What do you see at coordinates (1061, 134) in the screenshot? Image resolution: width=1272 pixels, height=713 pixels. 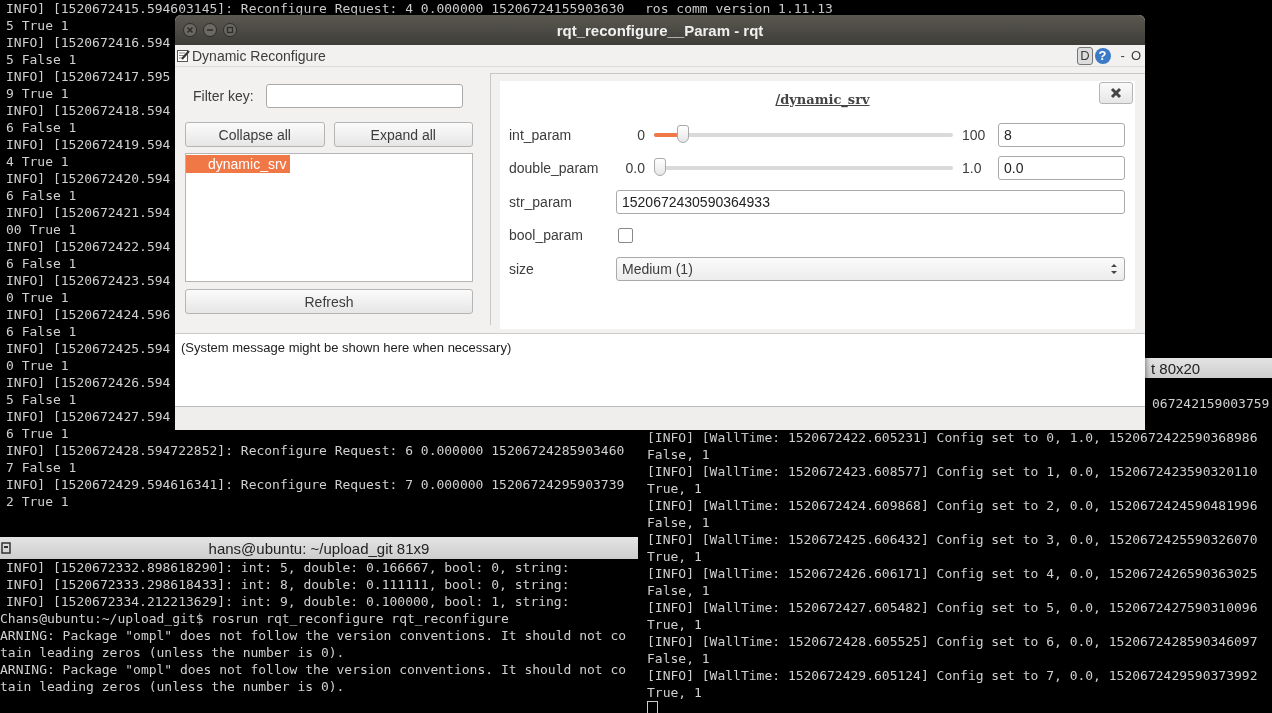 I see `value-field: 8` at bounding box center [1061, 134].